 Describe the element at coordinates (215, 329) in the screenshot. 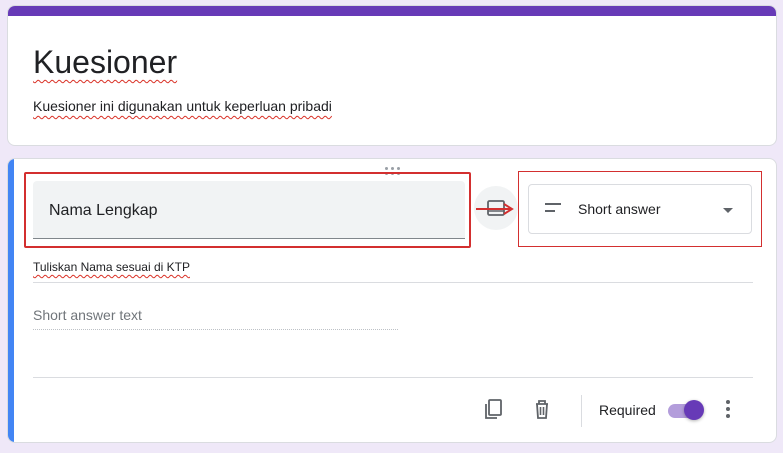

I see `answer-underline` at that location.